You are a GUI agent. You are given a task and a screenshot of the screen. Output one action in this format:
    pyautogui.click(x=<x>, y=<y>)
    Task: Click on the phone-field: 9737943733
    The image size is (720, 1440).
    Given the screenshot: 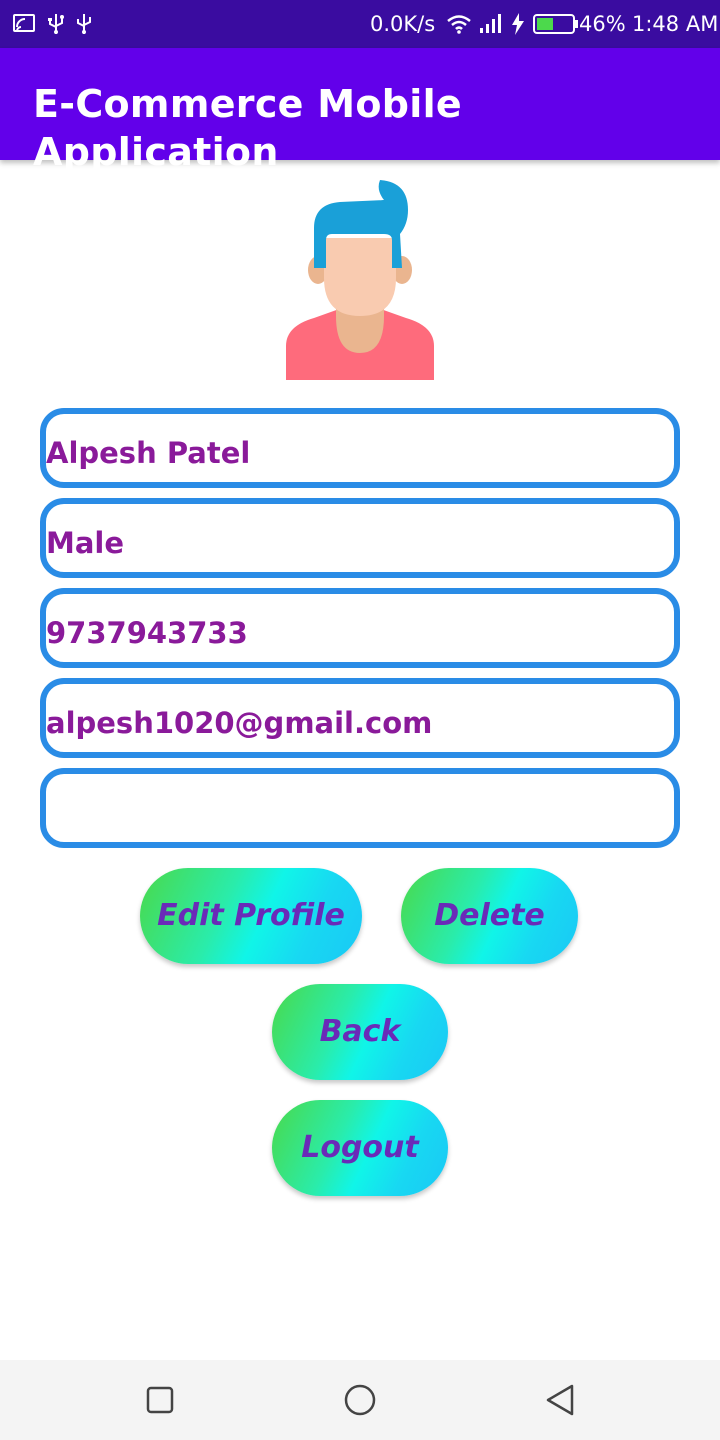 What is the action you would take?
    pyautogui.click(x=360, y=628)
    